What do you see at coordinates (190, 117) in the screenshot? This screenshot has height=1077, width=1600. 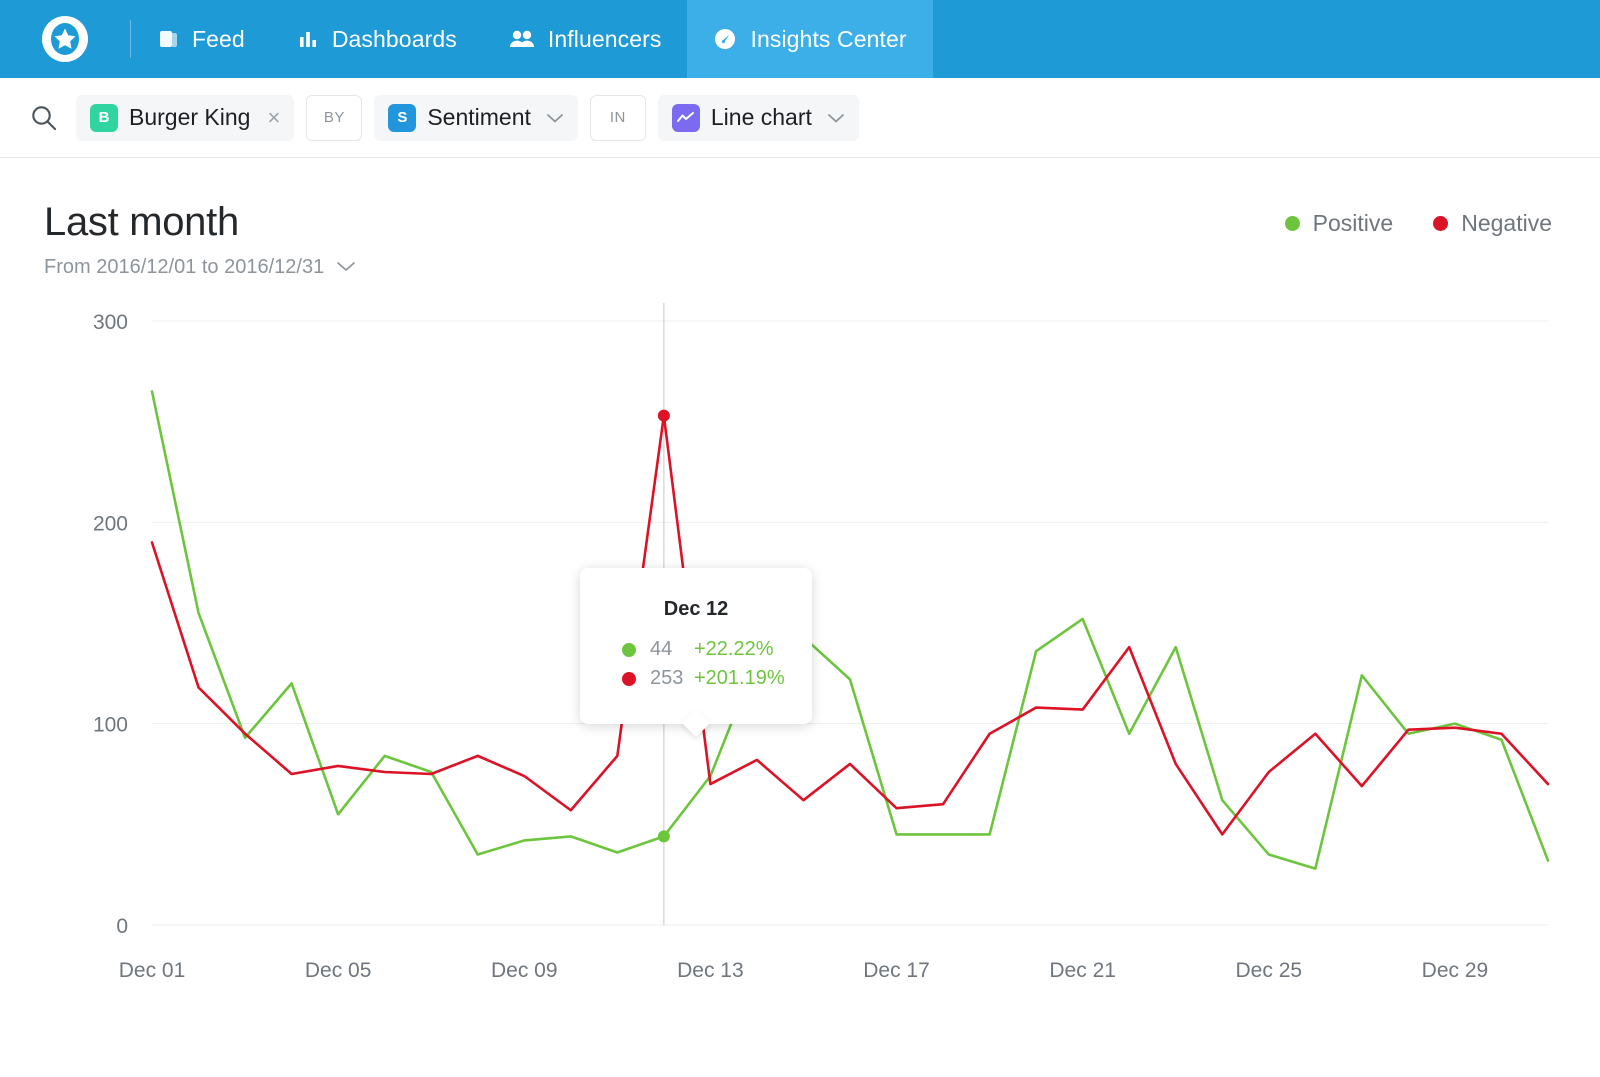 I see `subject-label: Burger King` at bounding box center [190, 117].